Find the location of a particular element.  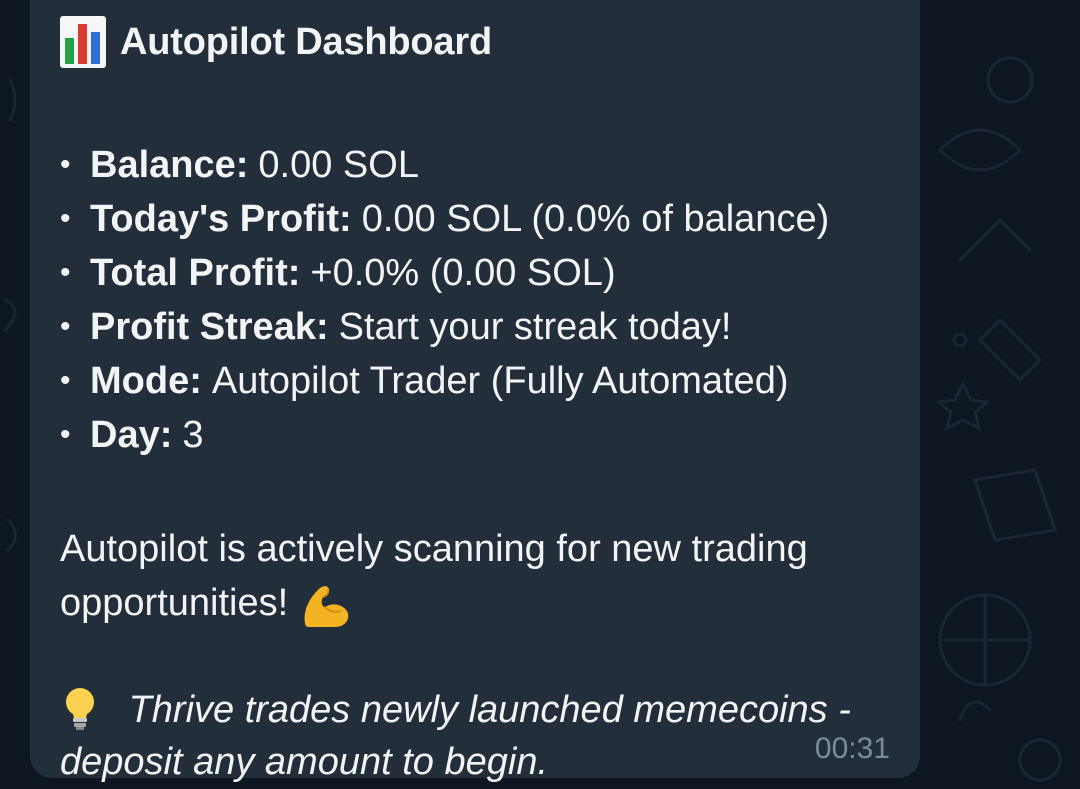

stat-value: Autopilot Trader (Fully Automated) is located at coordinates (500, 381).